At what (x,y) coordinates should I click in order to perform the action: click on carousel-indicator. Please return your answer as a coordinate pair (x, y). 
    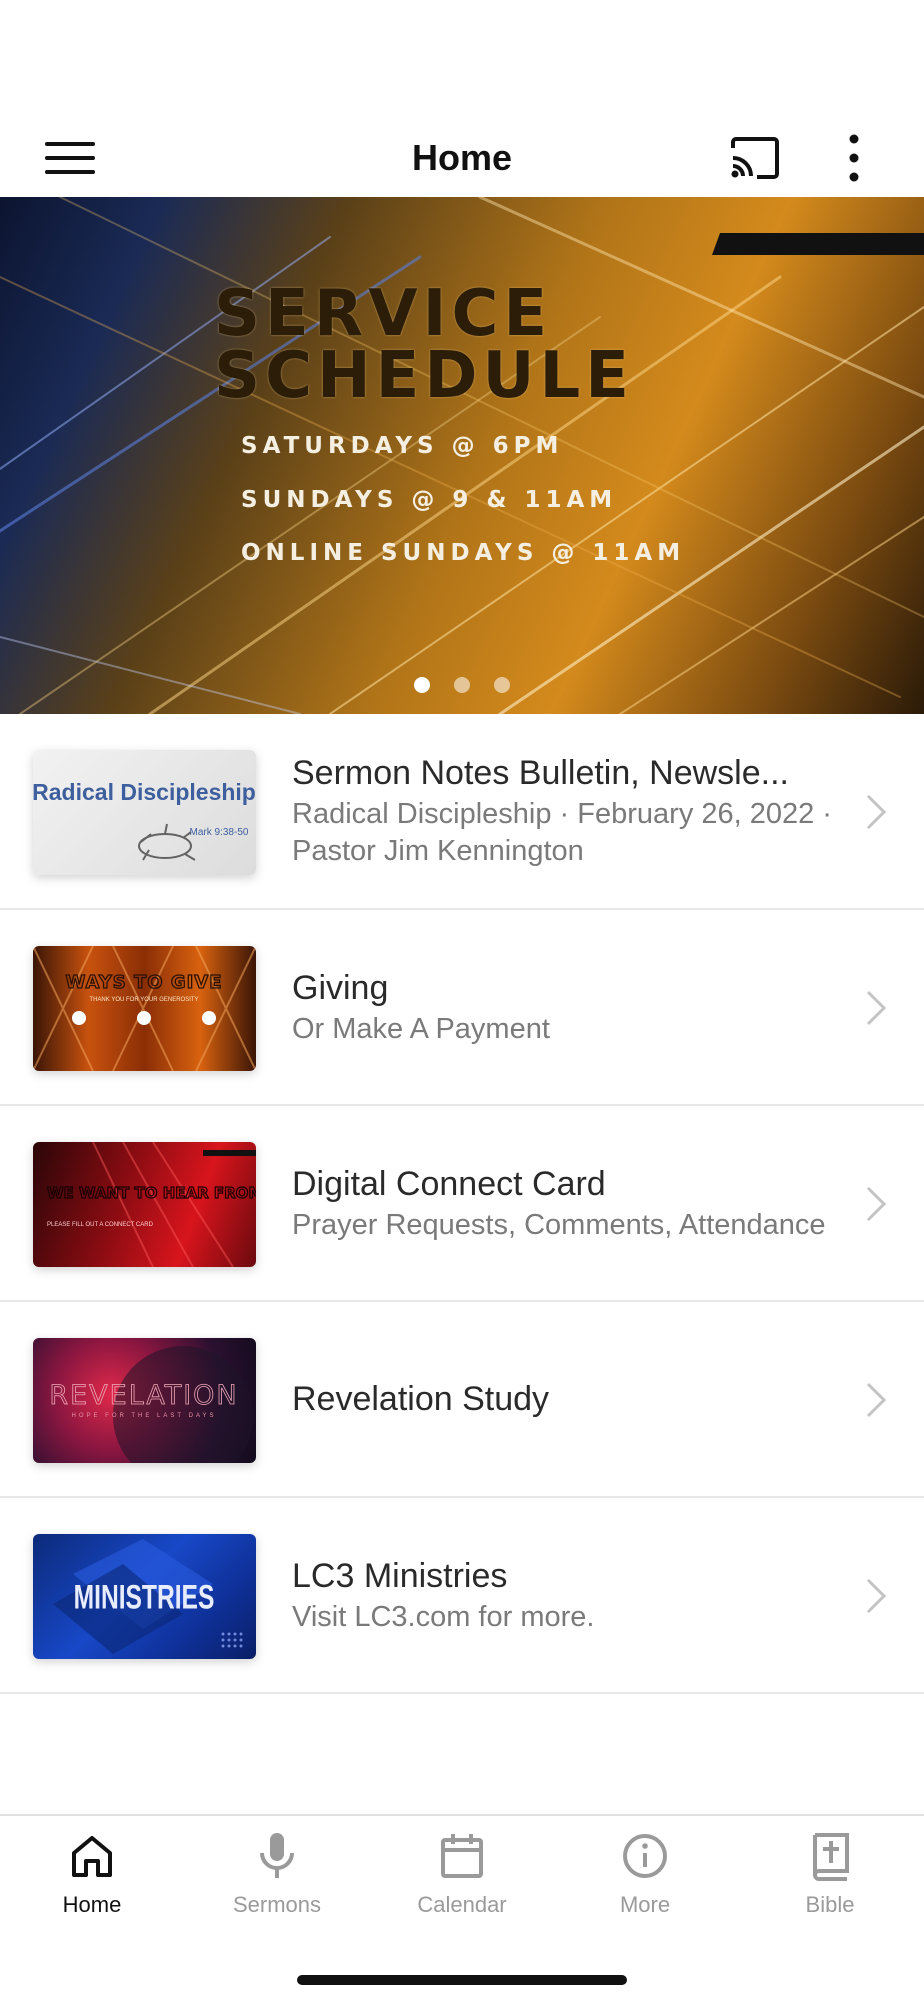
    Looking at the image, I should click on (462, 685).